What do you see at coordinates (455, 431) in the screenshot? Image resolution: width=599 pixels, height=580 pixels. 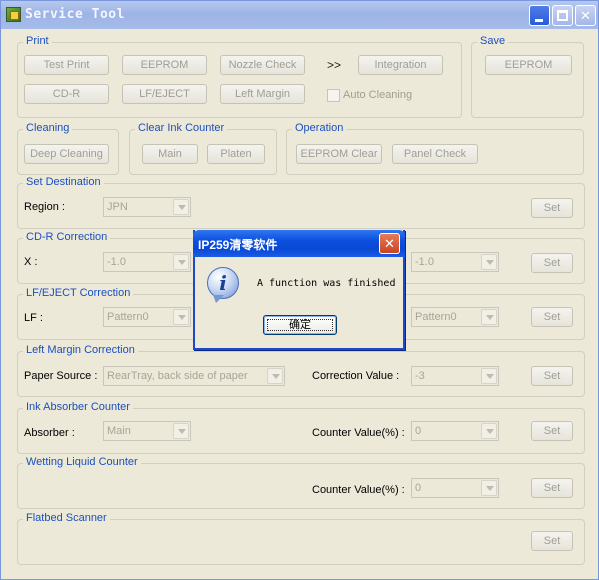 I see `absorber-counter-select: 0` at bounding box center [455, 431].